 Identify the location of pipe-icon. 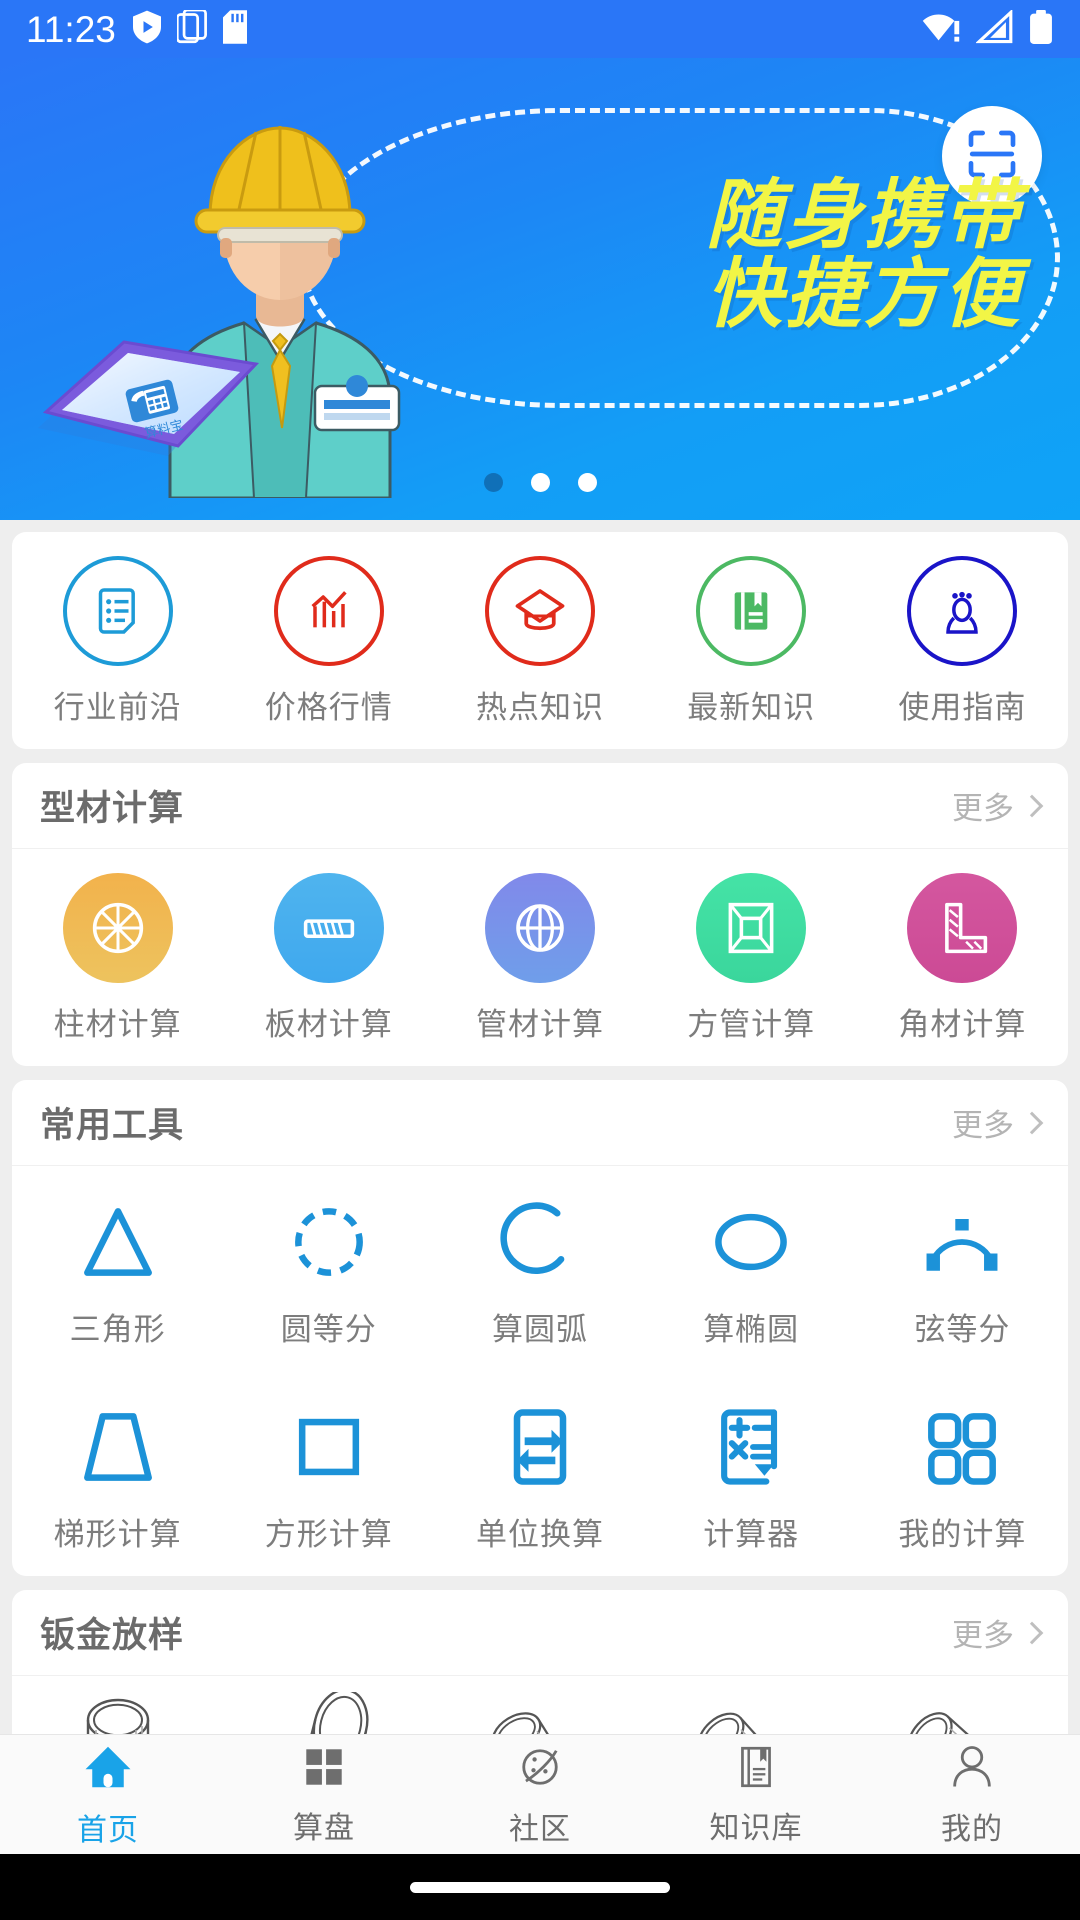
(539, 928).